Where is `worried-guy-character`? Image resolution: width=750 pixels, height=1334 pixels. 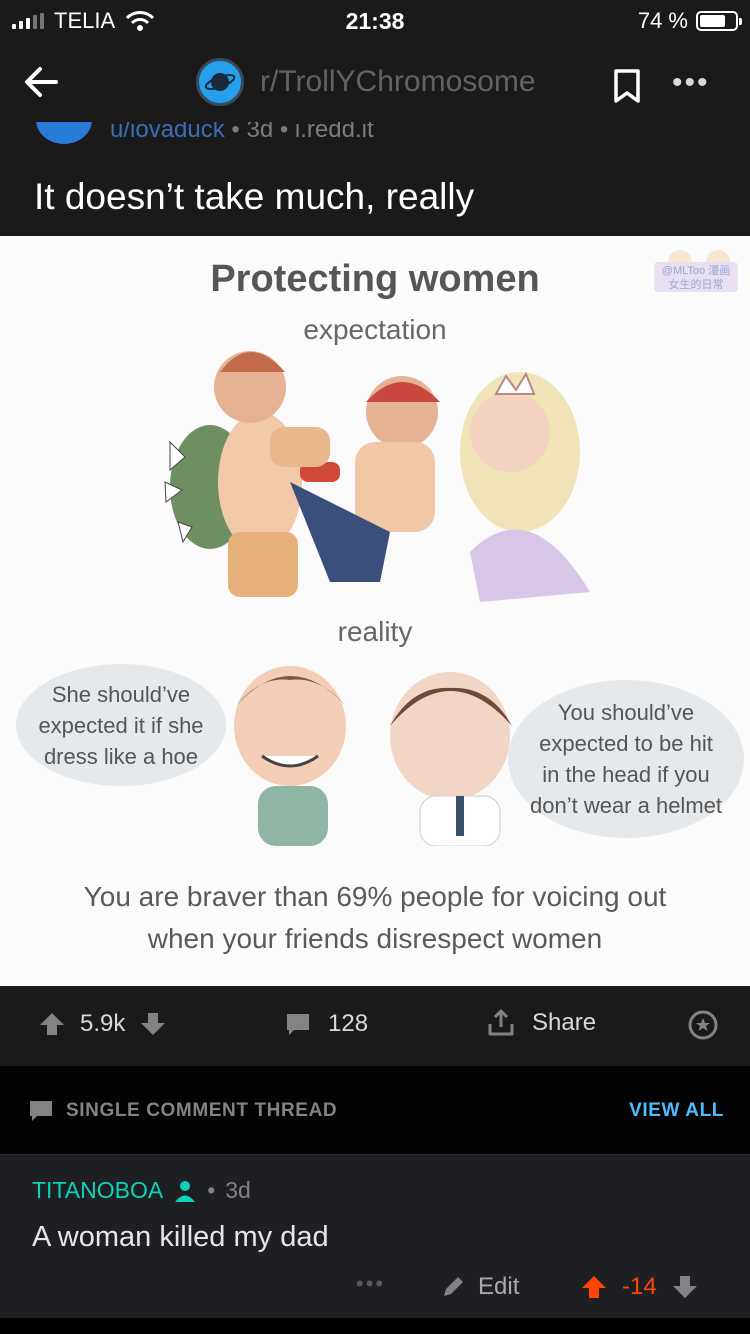
worried-guy-character is located at coordinates (451, 759).